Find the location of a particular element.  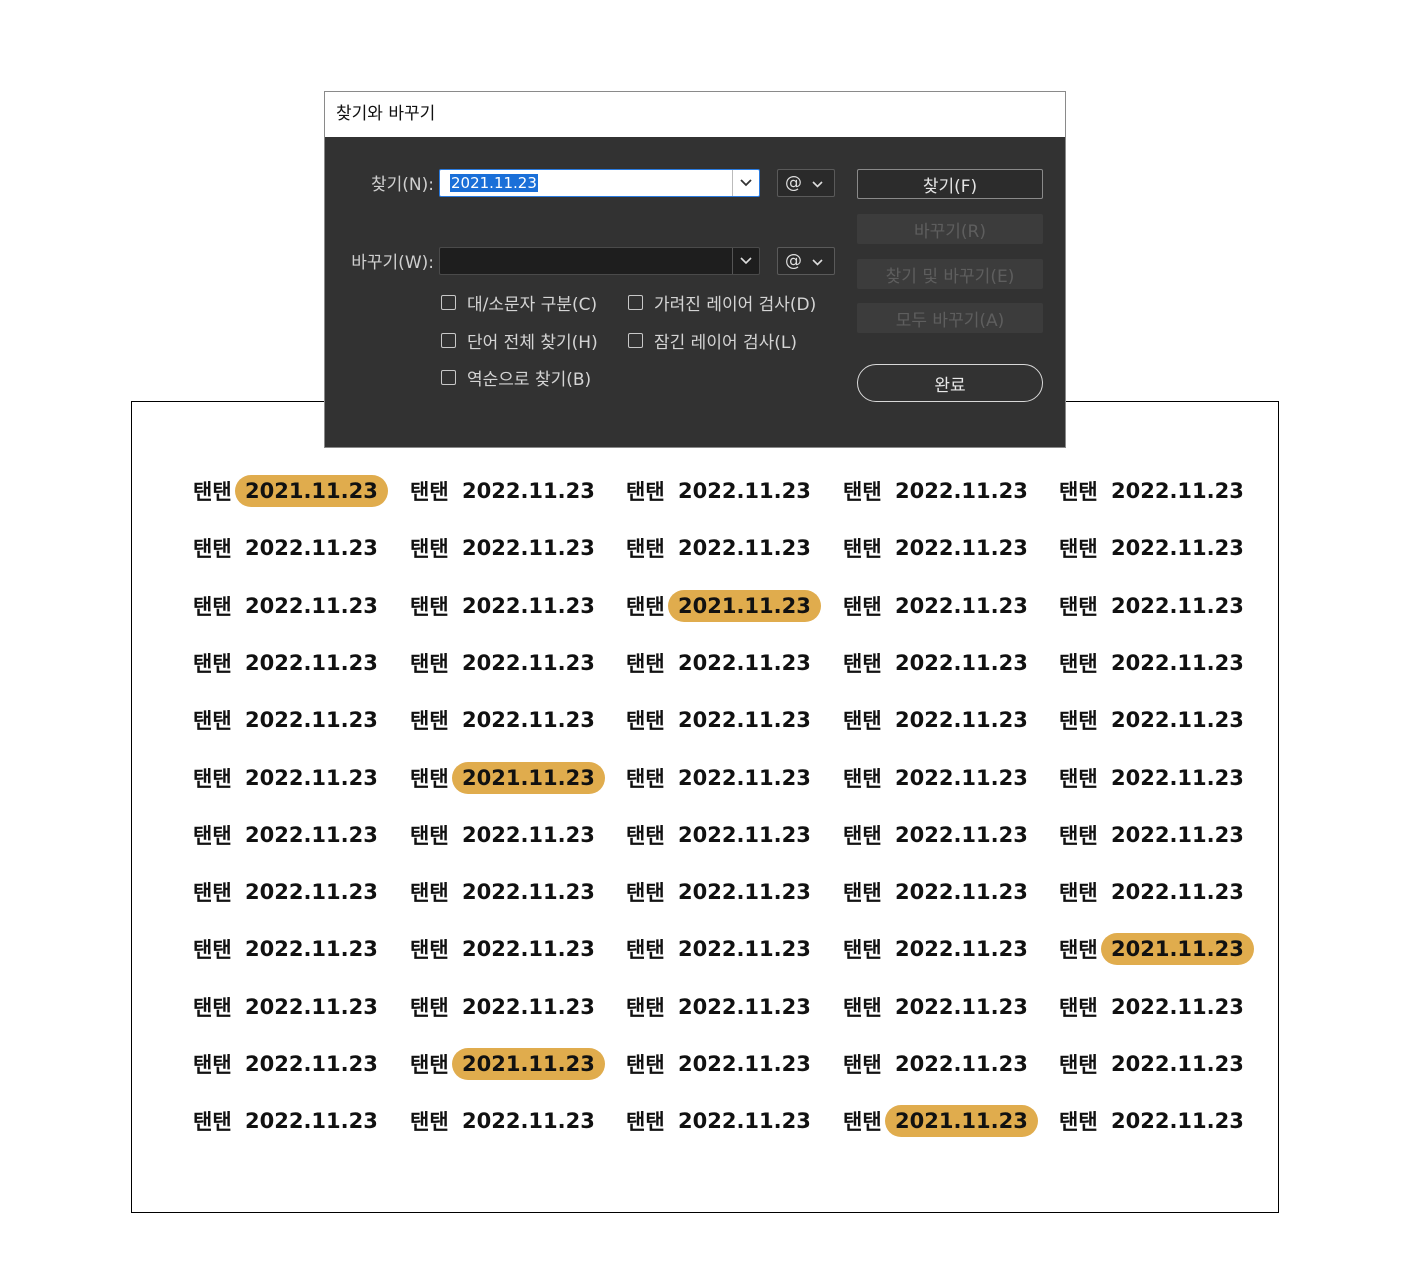

replace-label: 바꾸기(W): is located at coordinates (392, 263).